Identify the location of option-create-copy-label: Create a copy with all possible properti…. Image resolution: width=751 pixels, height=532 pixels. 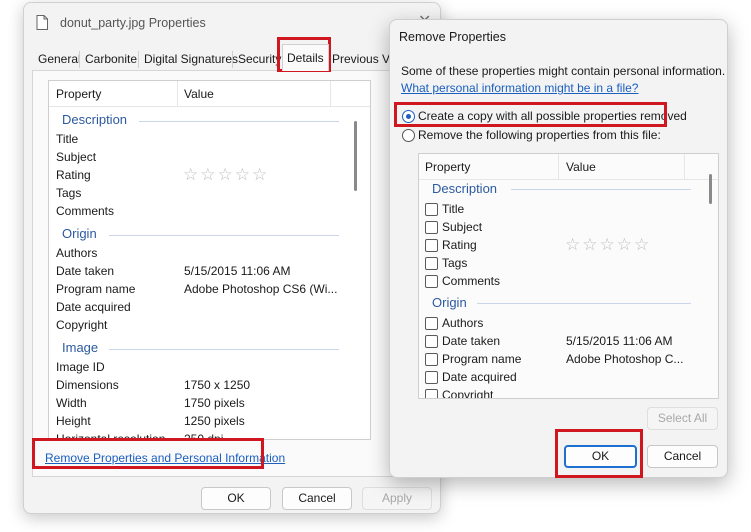
(552, 116).